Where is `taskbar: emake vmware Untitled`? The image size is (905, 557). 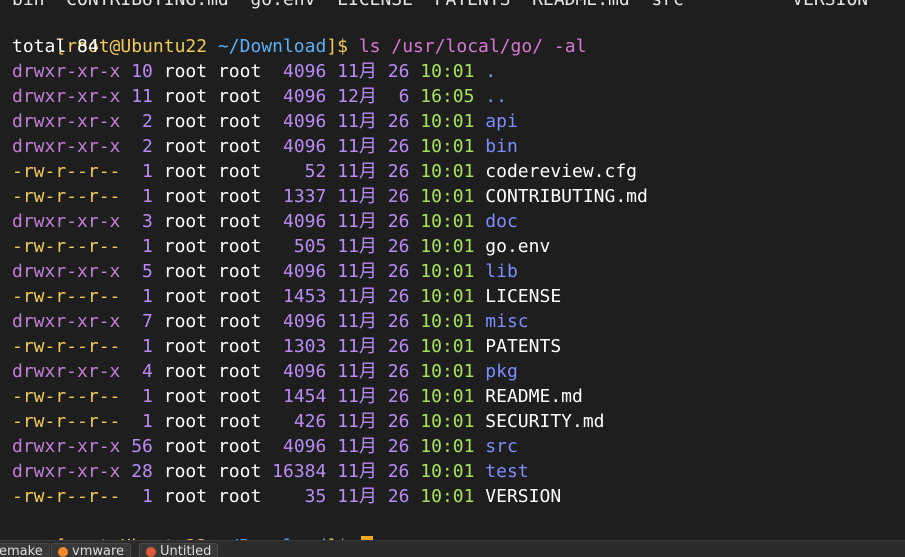 taskbar: emake vmware Untitled is located at coordinates (452, 548).